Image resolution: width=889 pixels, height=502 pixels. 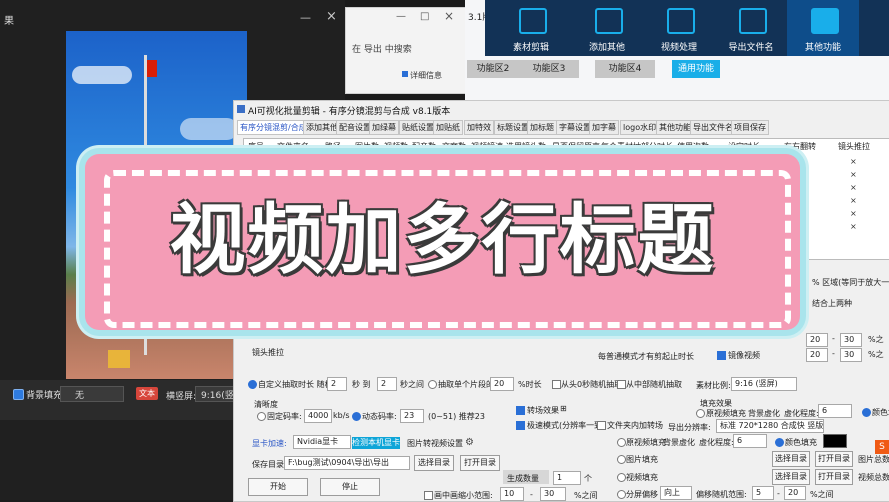 What do you see at coordinates (625, 69) in the screenshot?
I see `function-area-4-button: 功能区4` at bounding box center [625, 69].